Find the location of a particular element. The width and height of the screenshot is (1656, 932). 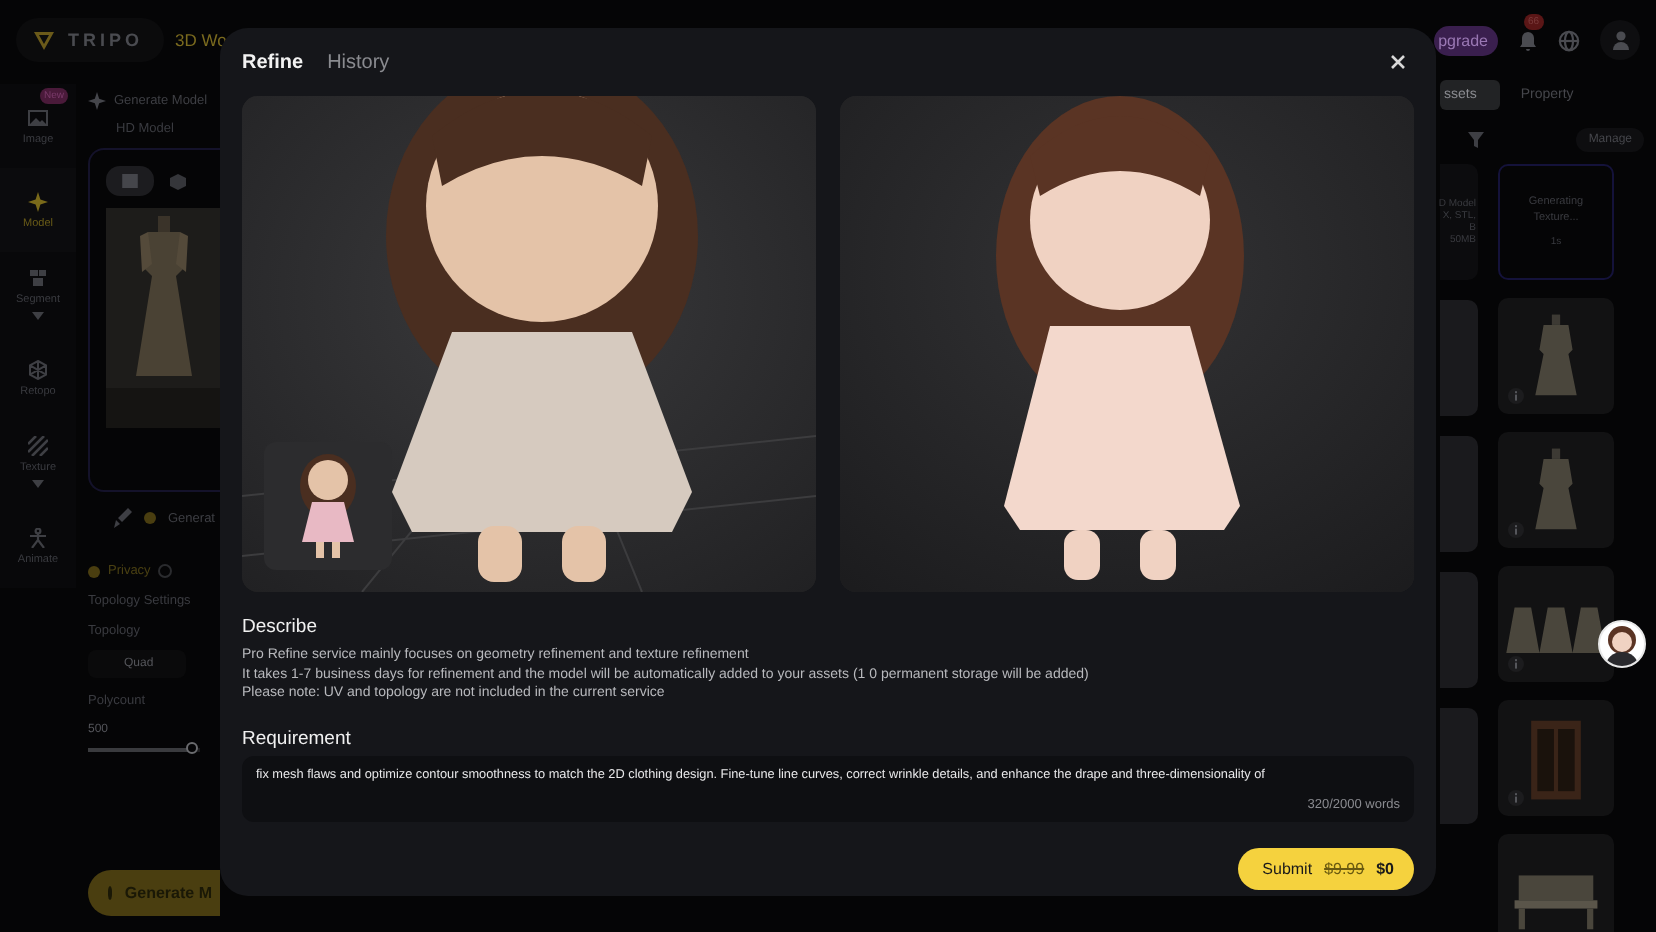

user-button is located at coordinates (1620, 40).